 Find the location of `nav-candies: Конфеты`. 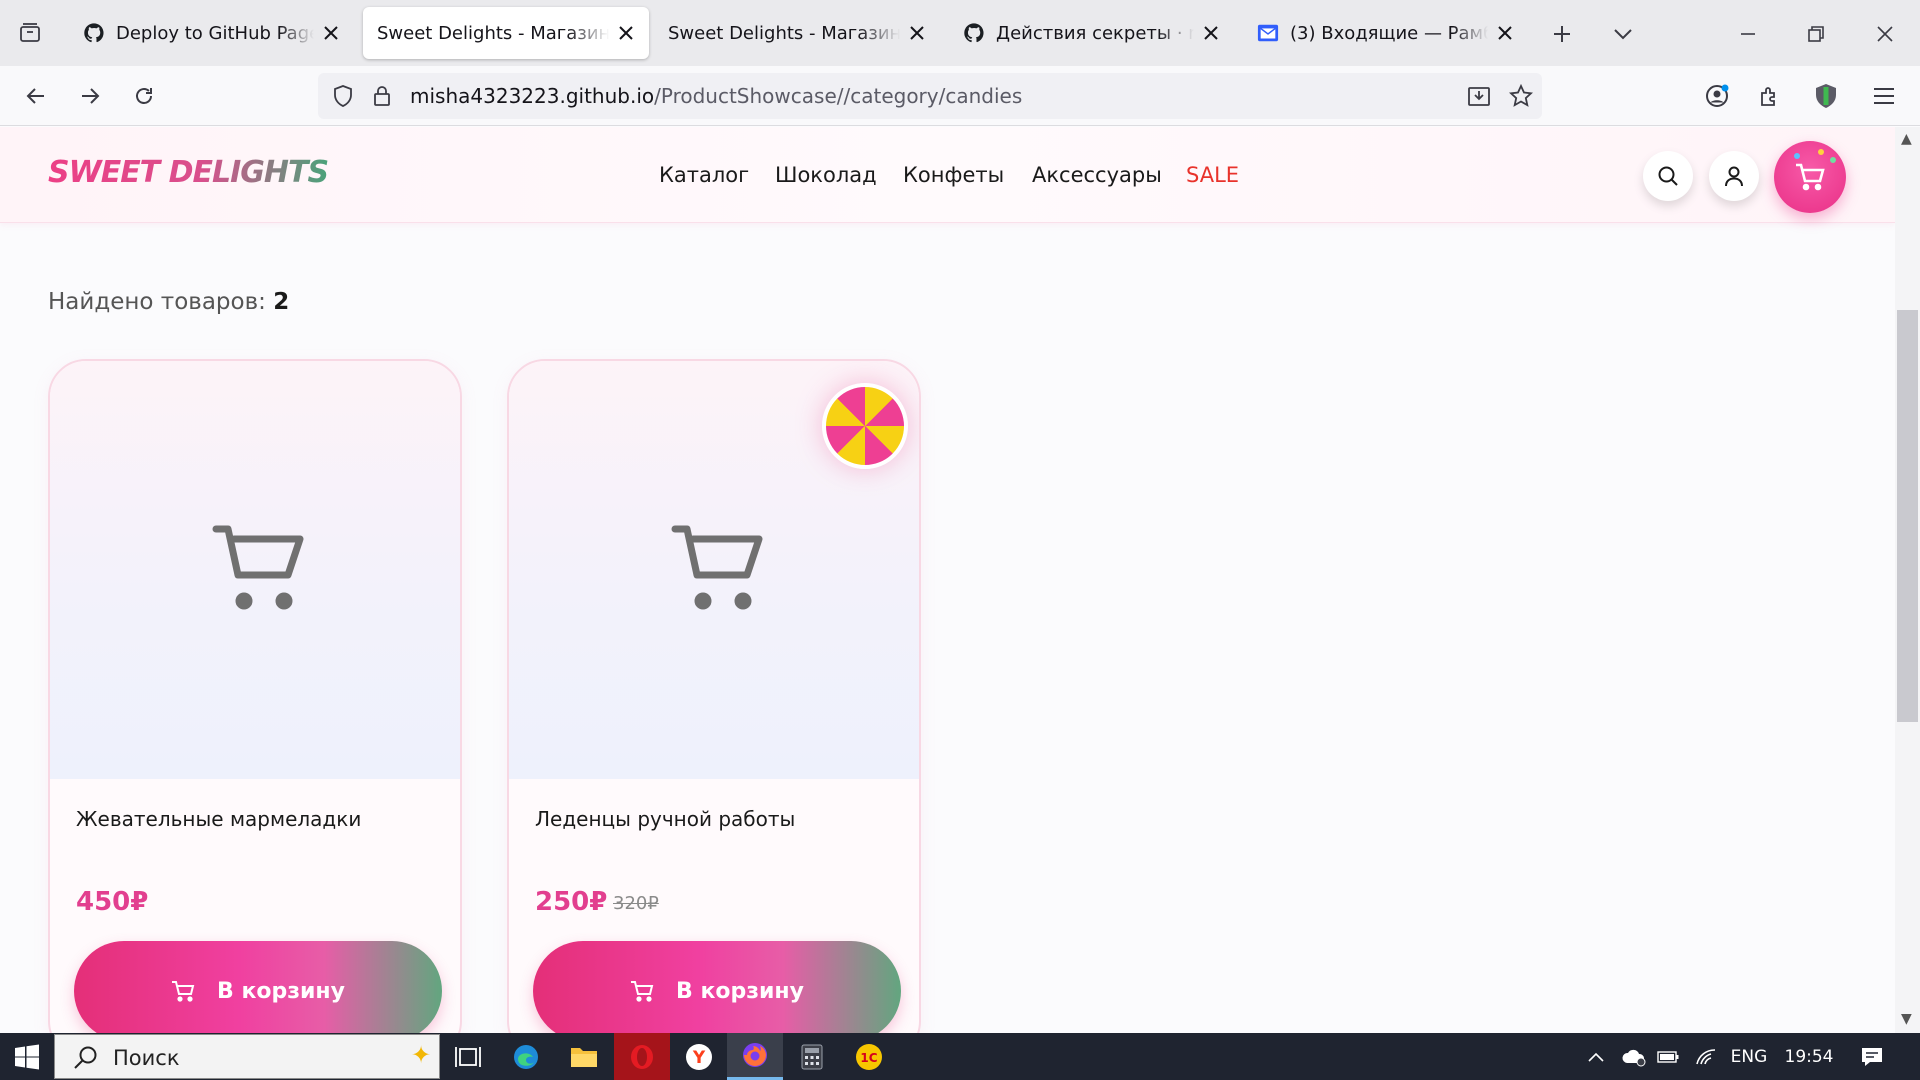

nav-candies: Конфеты is located at coordinates (953, 175).